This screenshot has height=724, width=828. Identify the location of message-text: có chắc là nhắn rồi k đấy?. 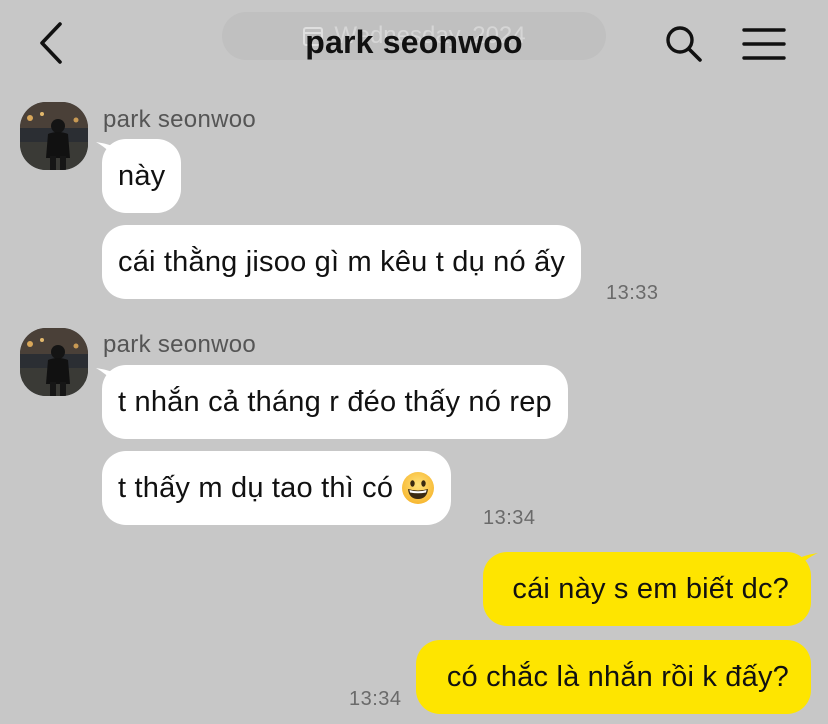
(617, 676).